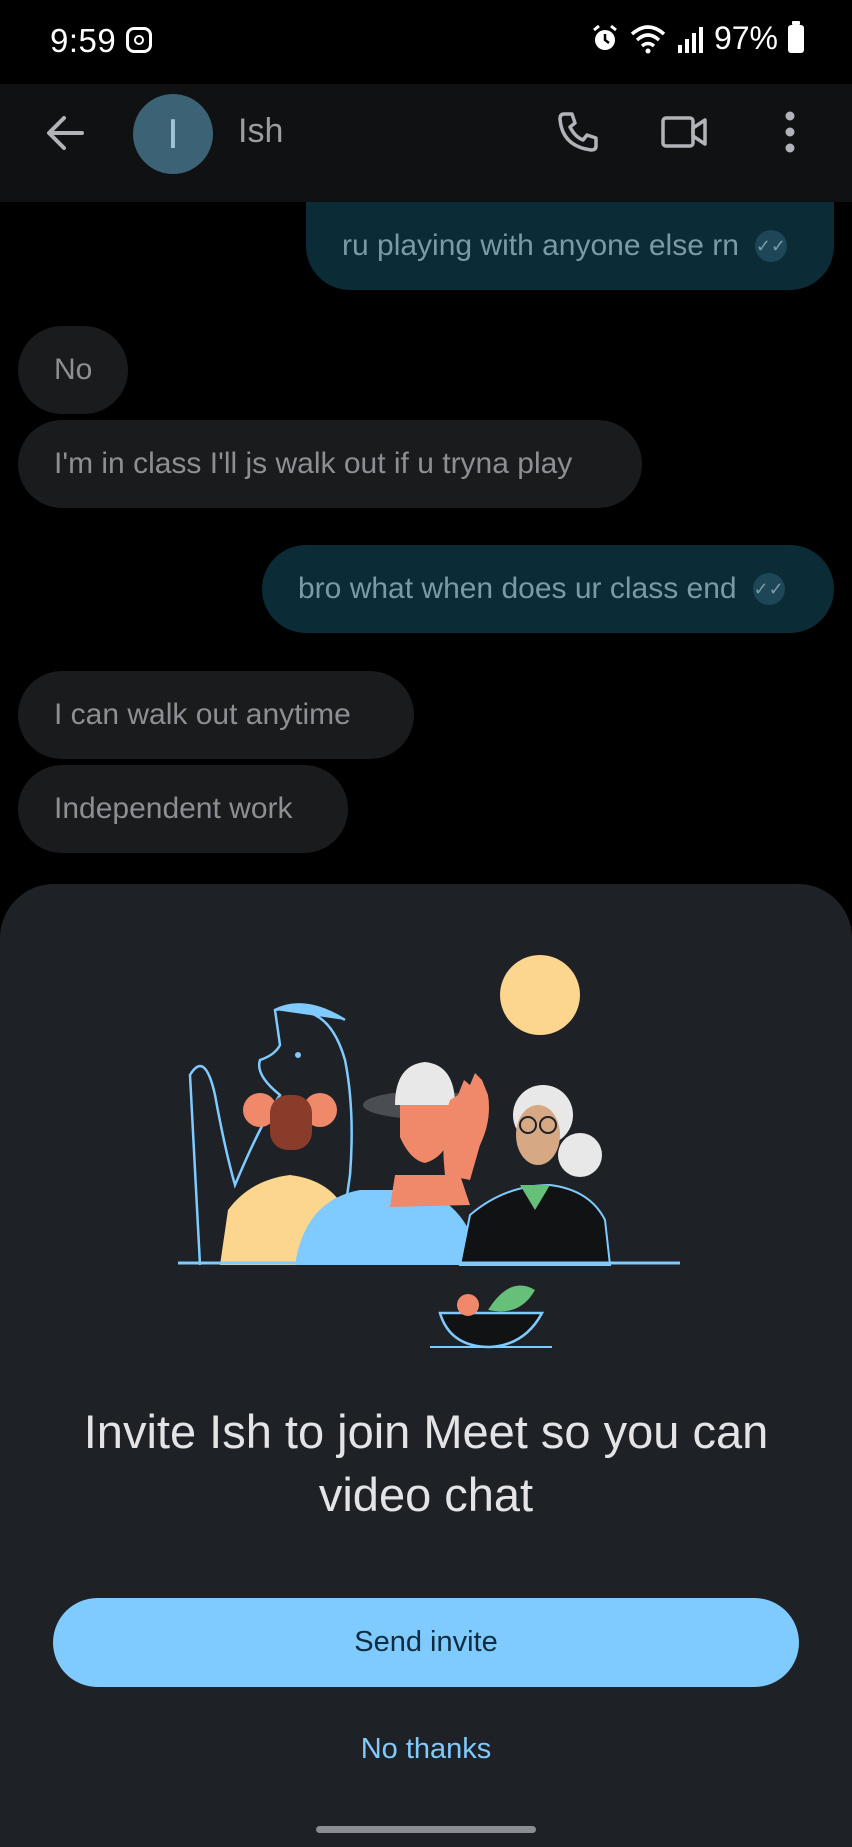  I want to click on gesture-nav-handle, so click(426, 1829).